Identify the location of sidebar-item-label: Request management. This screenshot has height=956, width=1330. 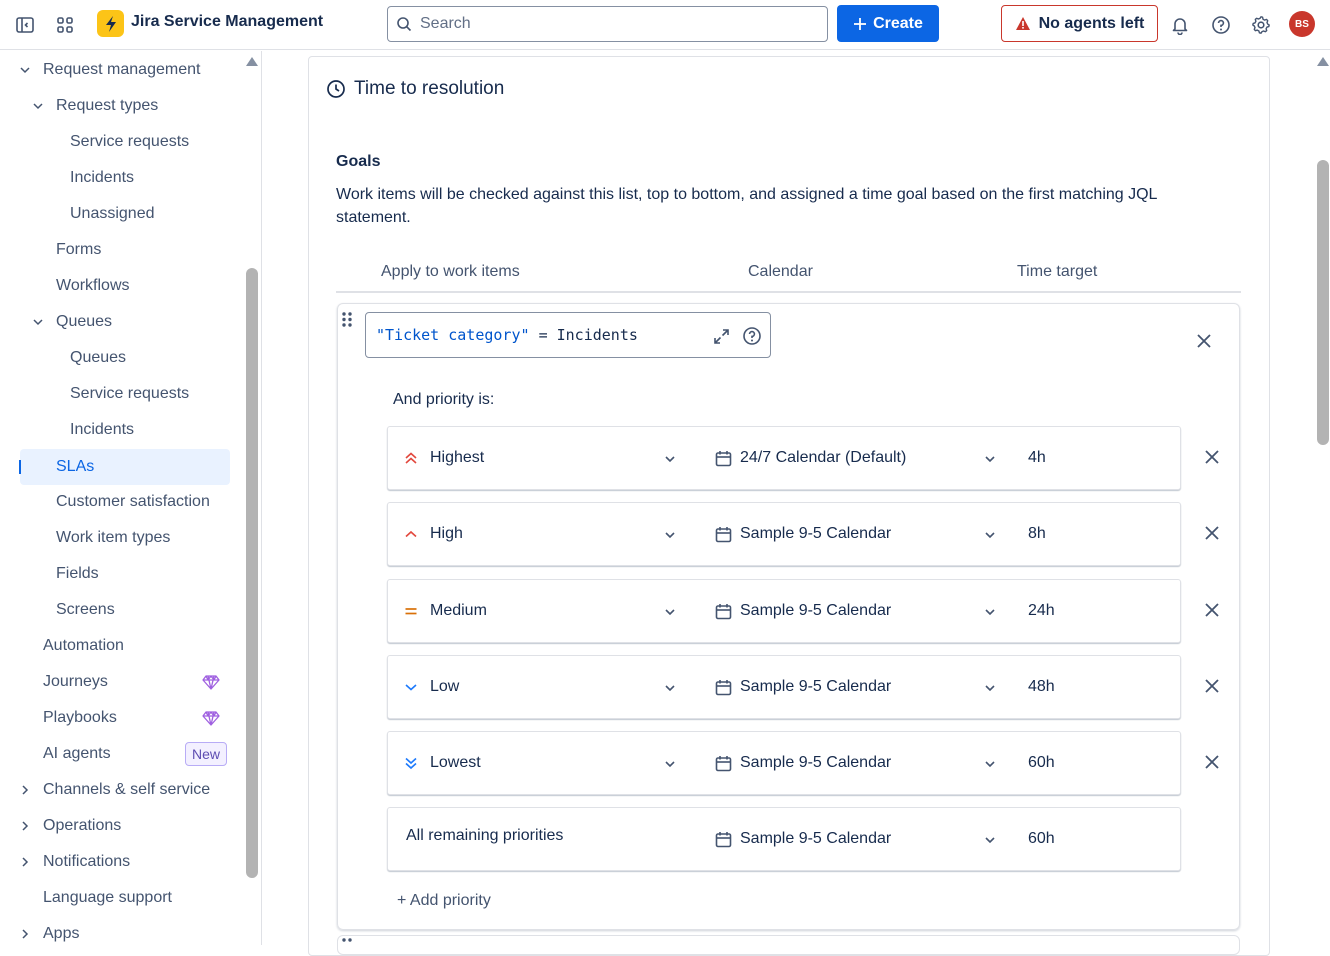
(122, 69).